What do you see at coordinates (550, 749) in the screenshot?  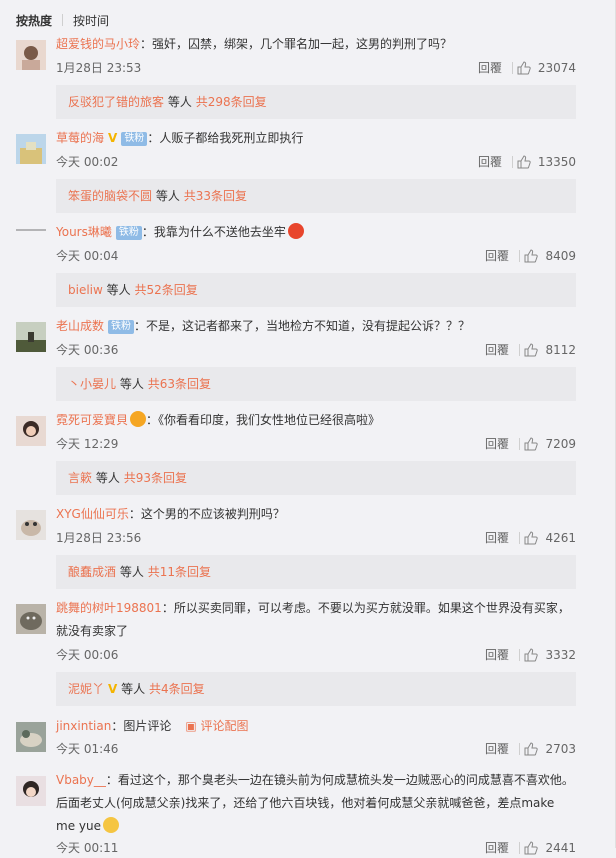 I see `like-button: 2703` at bounding box center [550, 749].